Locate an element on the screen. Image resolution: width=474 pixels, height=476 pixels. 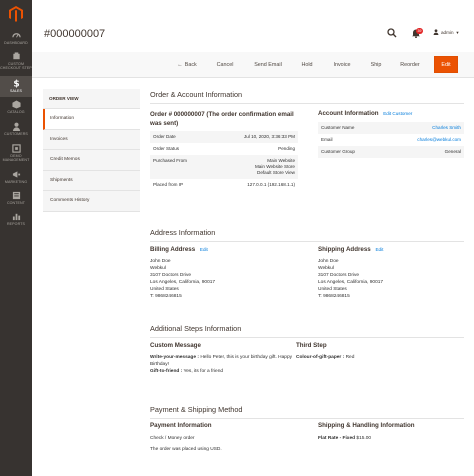
user-icon is located at coordinates (436, 32).